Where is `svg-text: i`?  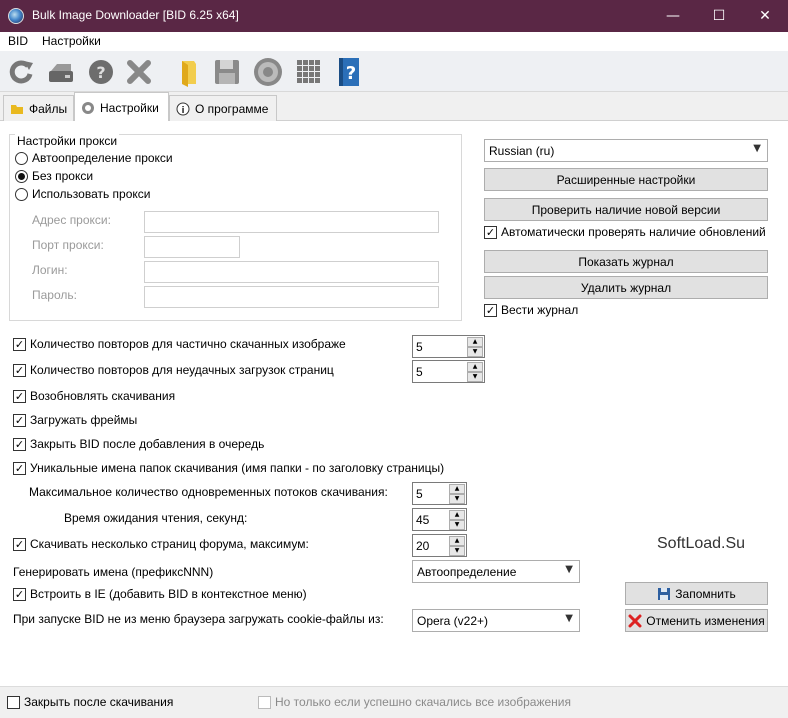 svg-text: i is located at coordinates (182, 111).